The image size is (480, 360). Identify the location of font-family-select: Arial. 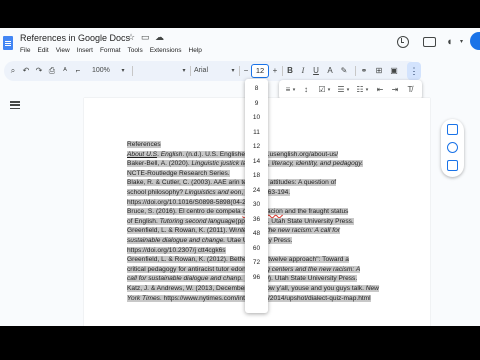
(210, 71).